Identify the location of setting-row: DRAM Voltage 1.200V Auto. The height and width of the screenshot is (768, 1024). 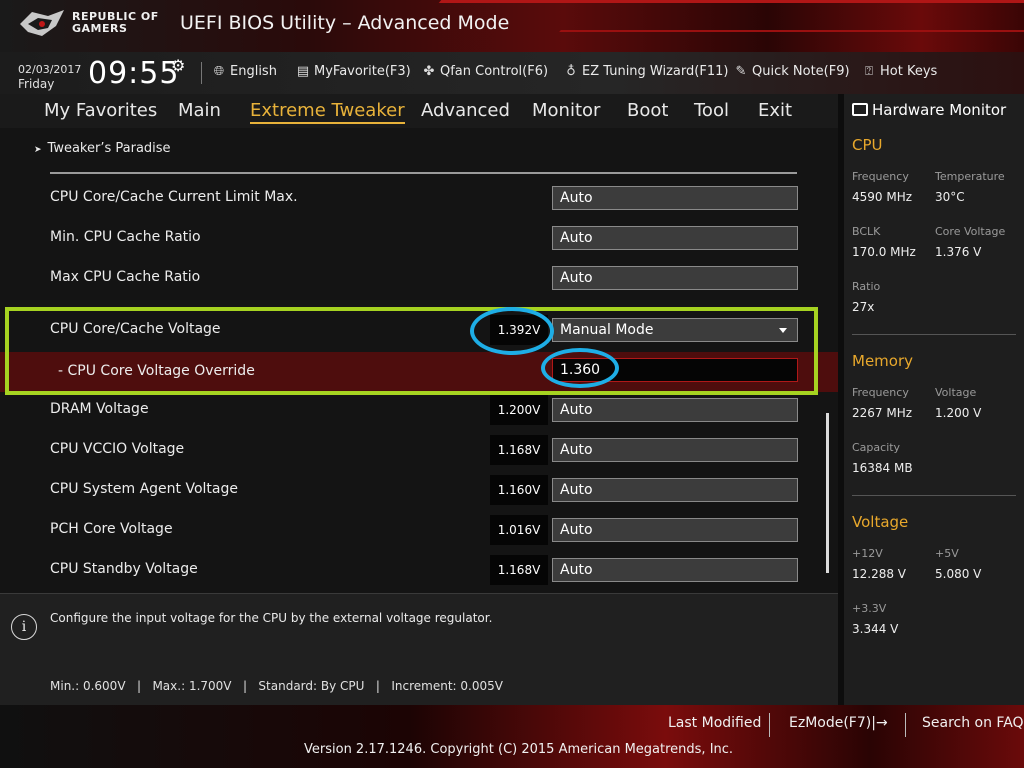
(419, 410).